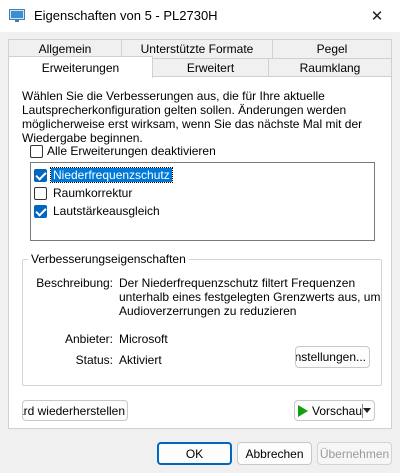 This screenshot has width=400, height=473. I want to click on restore-defaults-label: Standard wiederherstellen, so click(74, 410).